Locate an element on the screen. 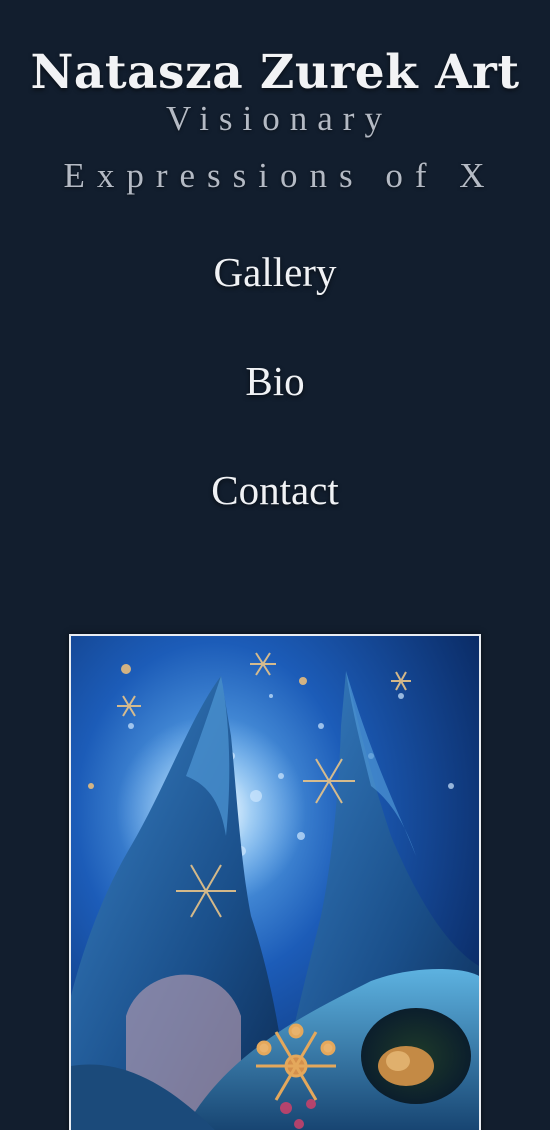 This screenshot has height=1130, width=550. tagline-line-1: Visionary is located at coordinates (279, 118).